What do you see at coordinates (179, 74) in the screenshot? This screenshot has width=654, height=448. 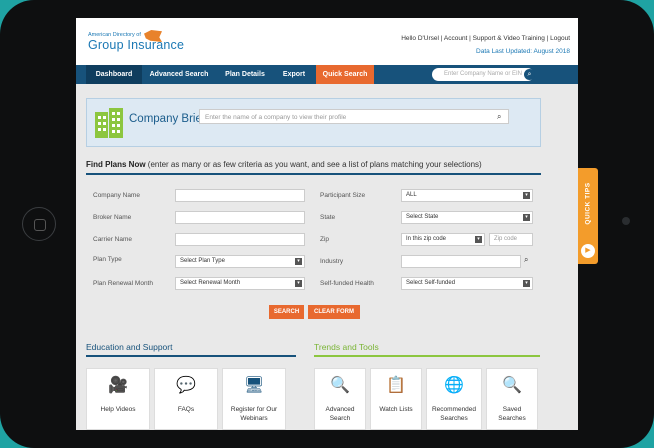 I see `nav-advanced-search: Advanced Search` at bounding box center [179, 74].